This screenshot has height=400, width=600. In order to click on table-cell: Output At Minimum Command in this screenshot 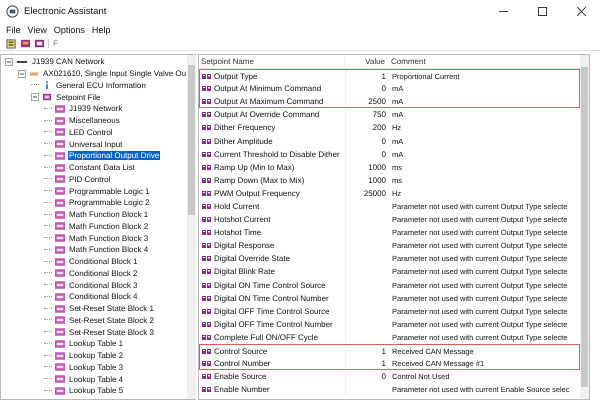, I will do `click(268, 89)`.